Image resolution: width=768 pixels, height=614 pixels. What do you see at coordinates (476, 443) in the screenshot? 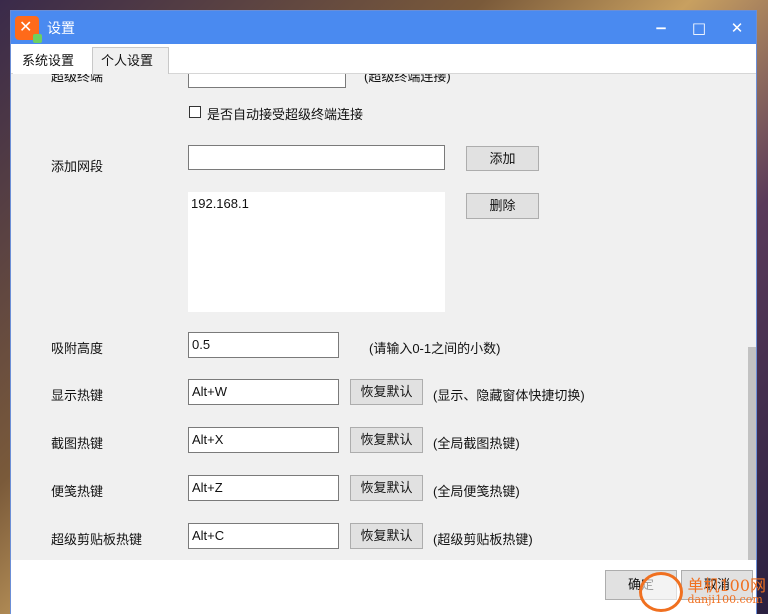
I see `hotkey-screenshot-hint: (全局截图热键)` at bounding box center [476, 443].